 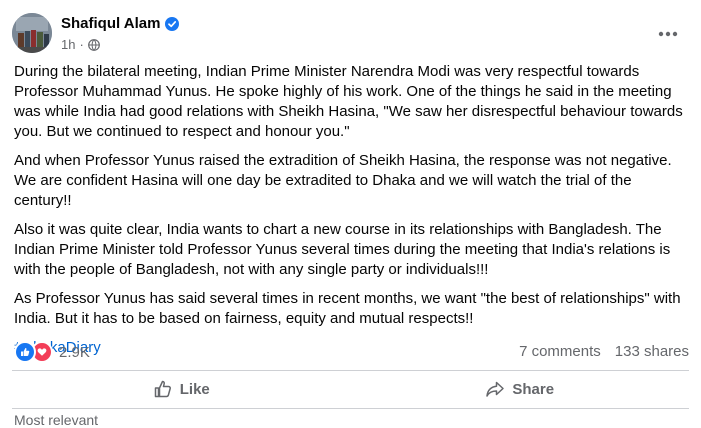 I want to click on globe-icon, so click(x=93, y=45).